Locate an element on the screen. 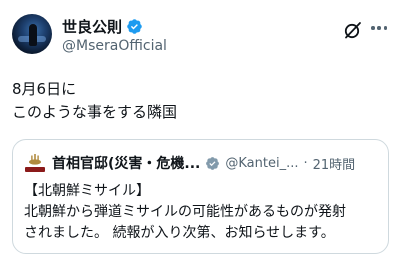 This screenshot has height=262, width=401. avatar-figure is located at coordinates (33, 35).